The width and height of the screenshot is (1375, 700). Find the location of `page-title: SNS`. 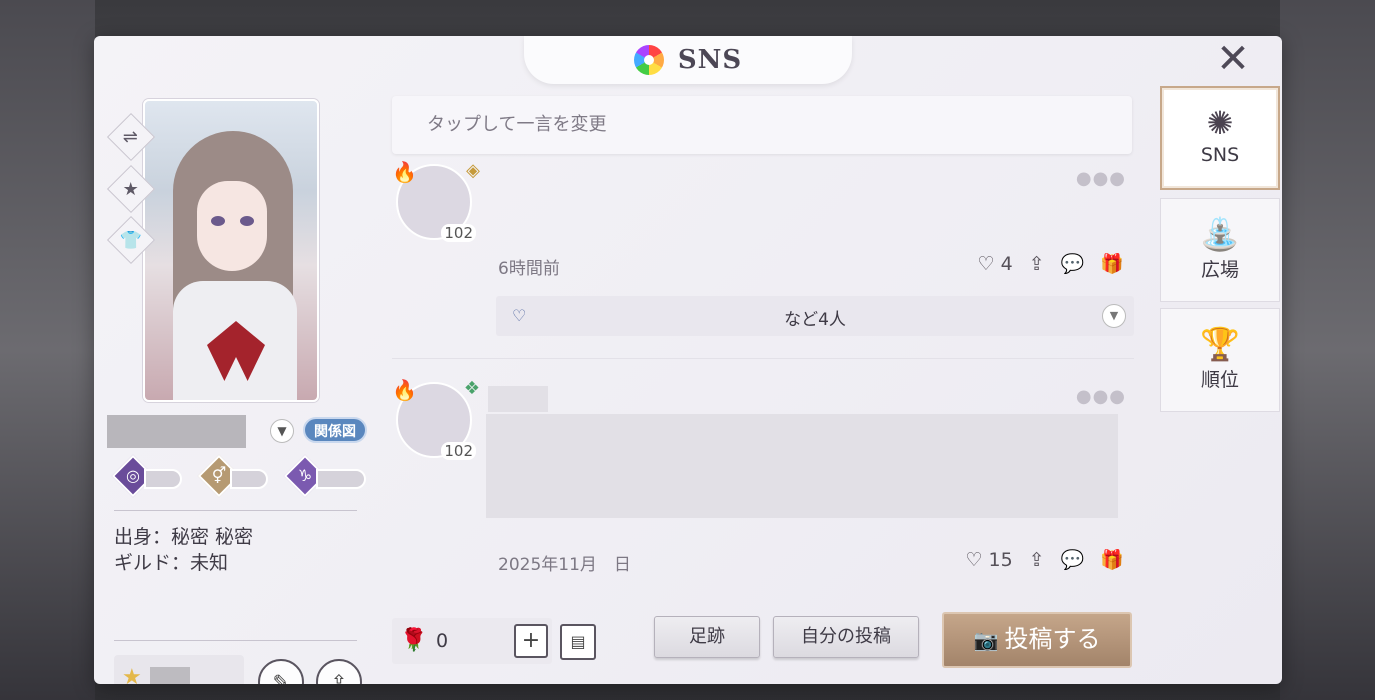

page-title: SNS is located at coordinates (710, 60).